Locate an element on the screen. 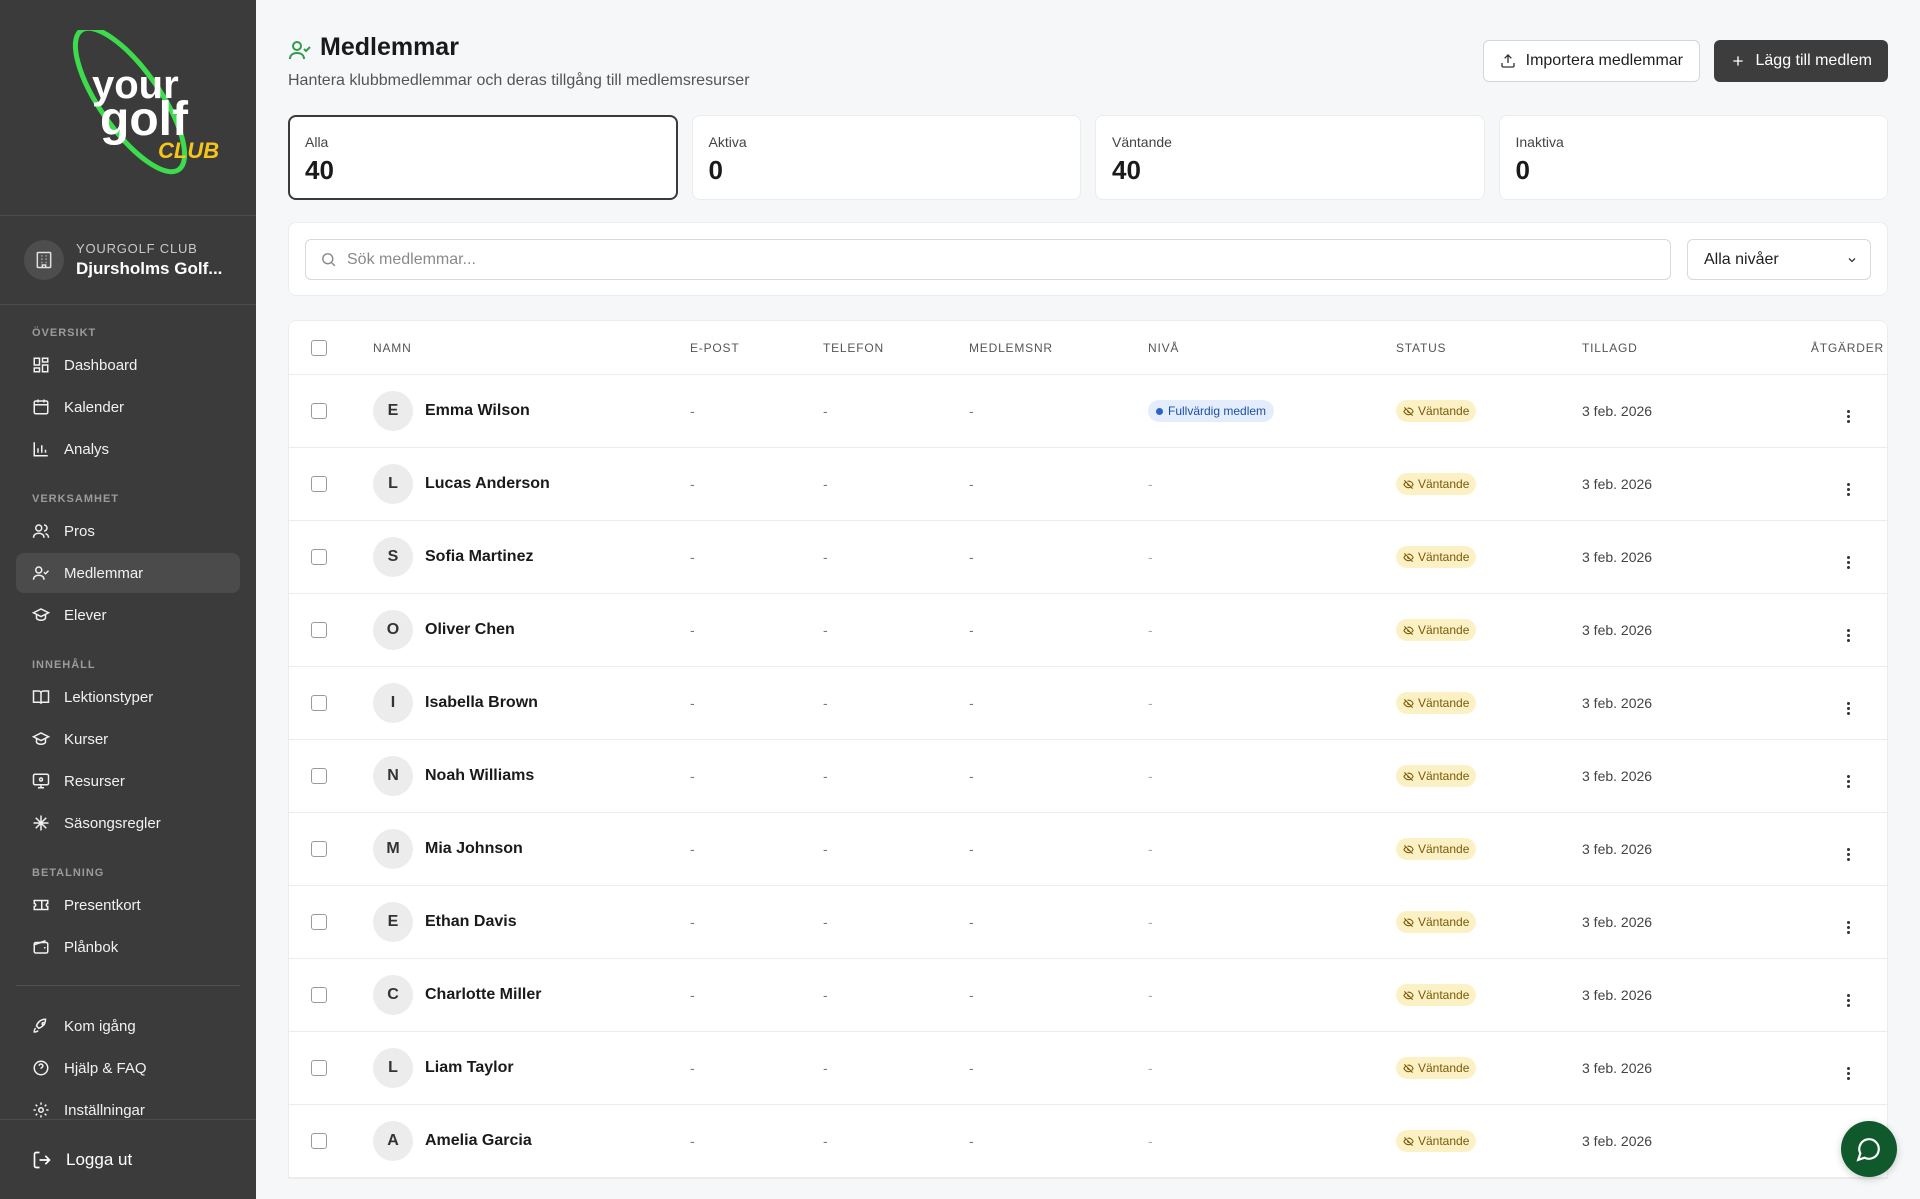 The width and height of the screenshot is (1920, 1199). table-row: I Isabella Brown - - - - Väntande 3 feb. 2026 is located at coordinates (1088, 703).